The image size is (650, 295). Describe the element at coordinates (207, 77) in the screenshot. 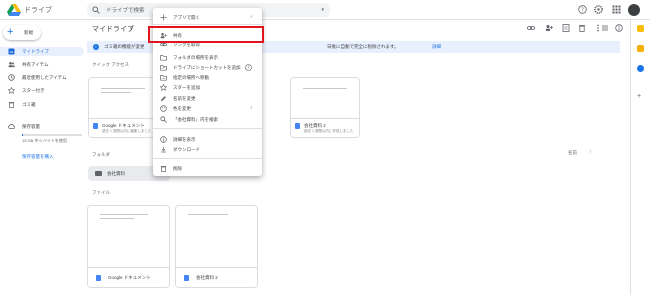

I see `menu-item-move-to: 指定の場所へ移動` at that location.